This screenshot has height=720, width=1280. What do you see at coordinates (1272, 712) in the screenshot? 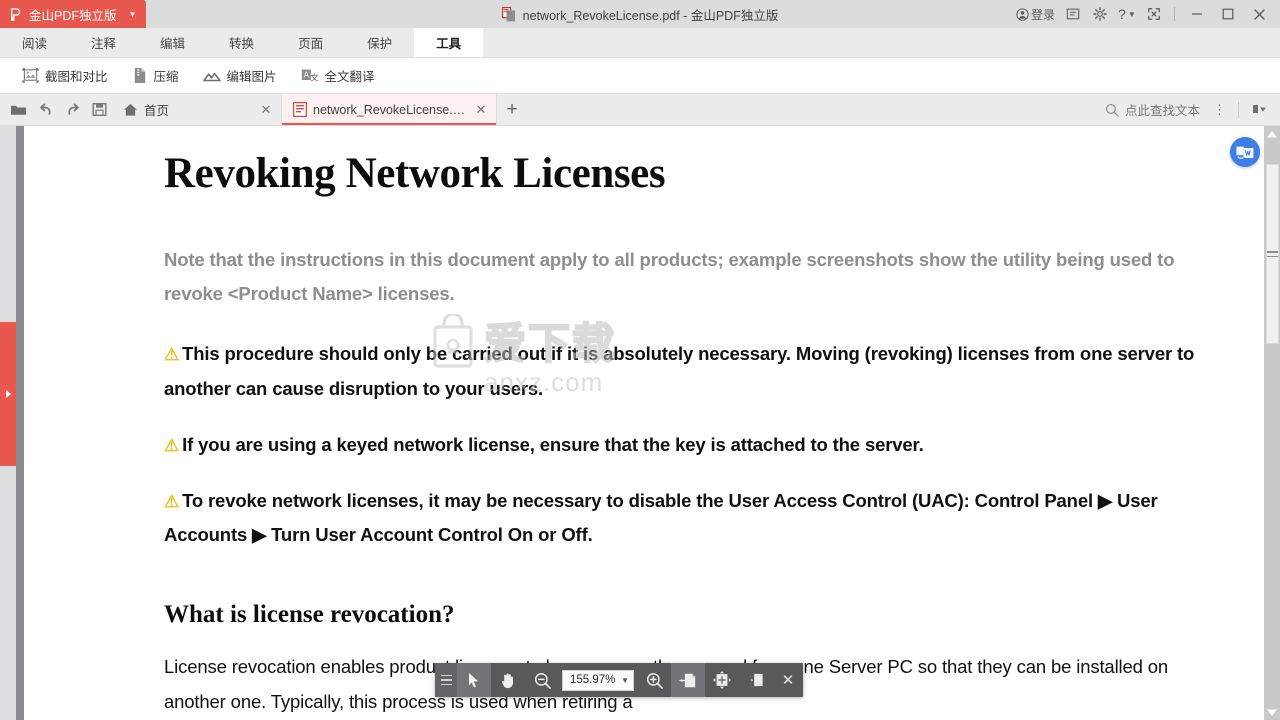
I see `scroll-down-button` at bounding box center [1272, 712].